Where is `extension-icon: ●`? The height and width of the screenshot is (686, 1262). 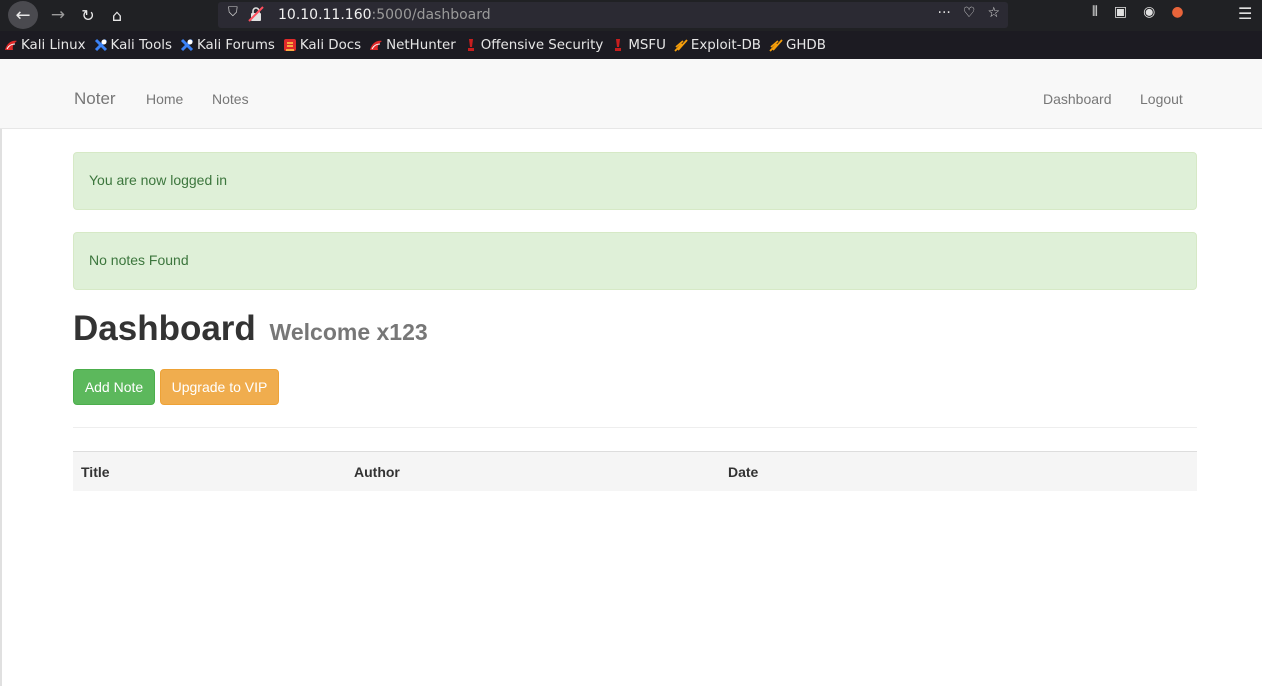 extension-icon: ● is located at coordinates (1177, 12).